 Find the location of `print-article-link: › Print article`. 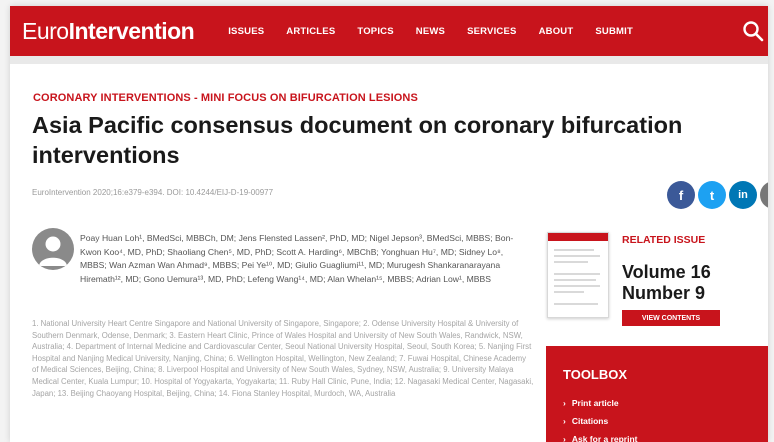

print-article-link: › Print article is located at coordinates (591, 403).